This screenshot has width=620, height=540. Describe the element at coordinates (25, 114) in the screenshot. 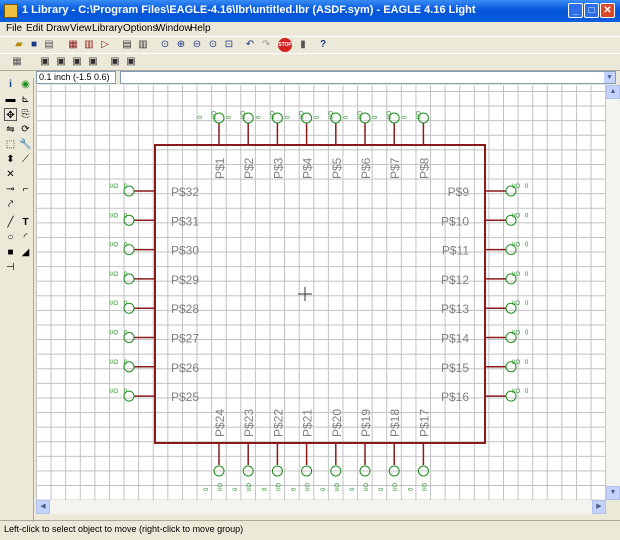

I see `copy-icon: ⎘` at that location.